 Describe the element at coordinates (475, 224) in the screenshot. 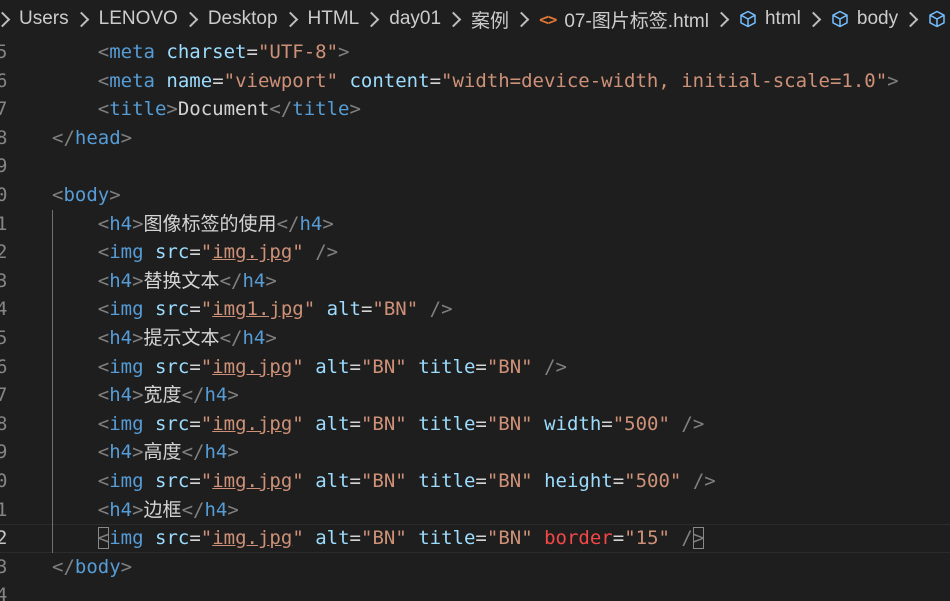

I see `code-line: 1 <h4>图像标签的使用</h4>` at that location.